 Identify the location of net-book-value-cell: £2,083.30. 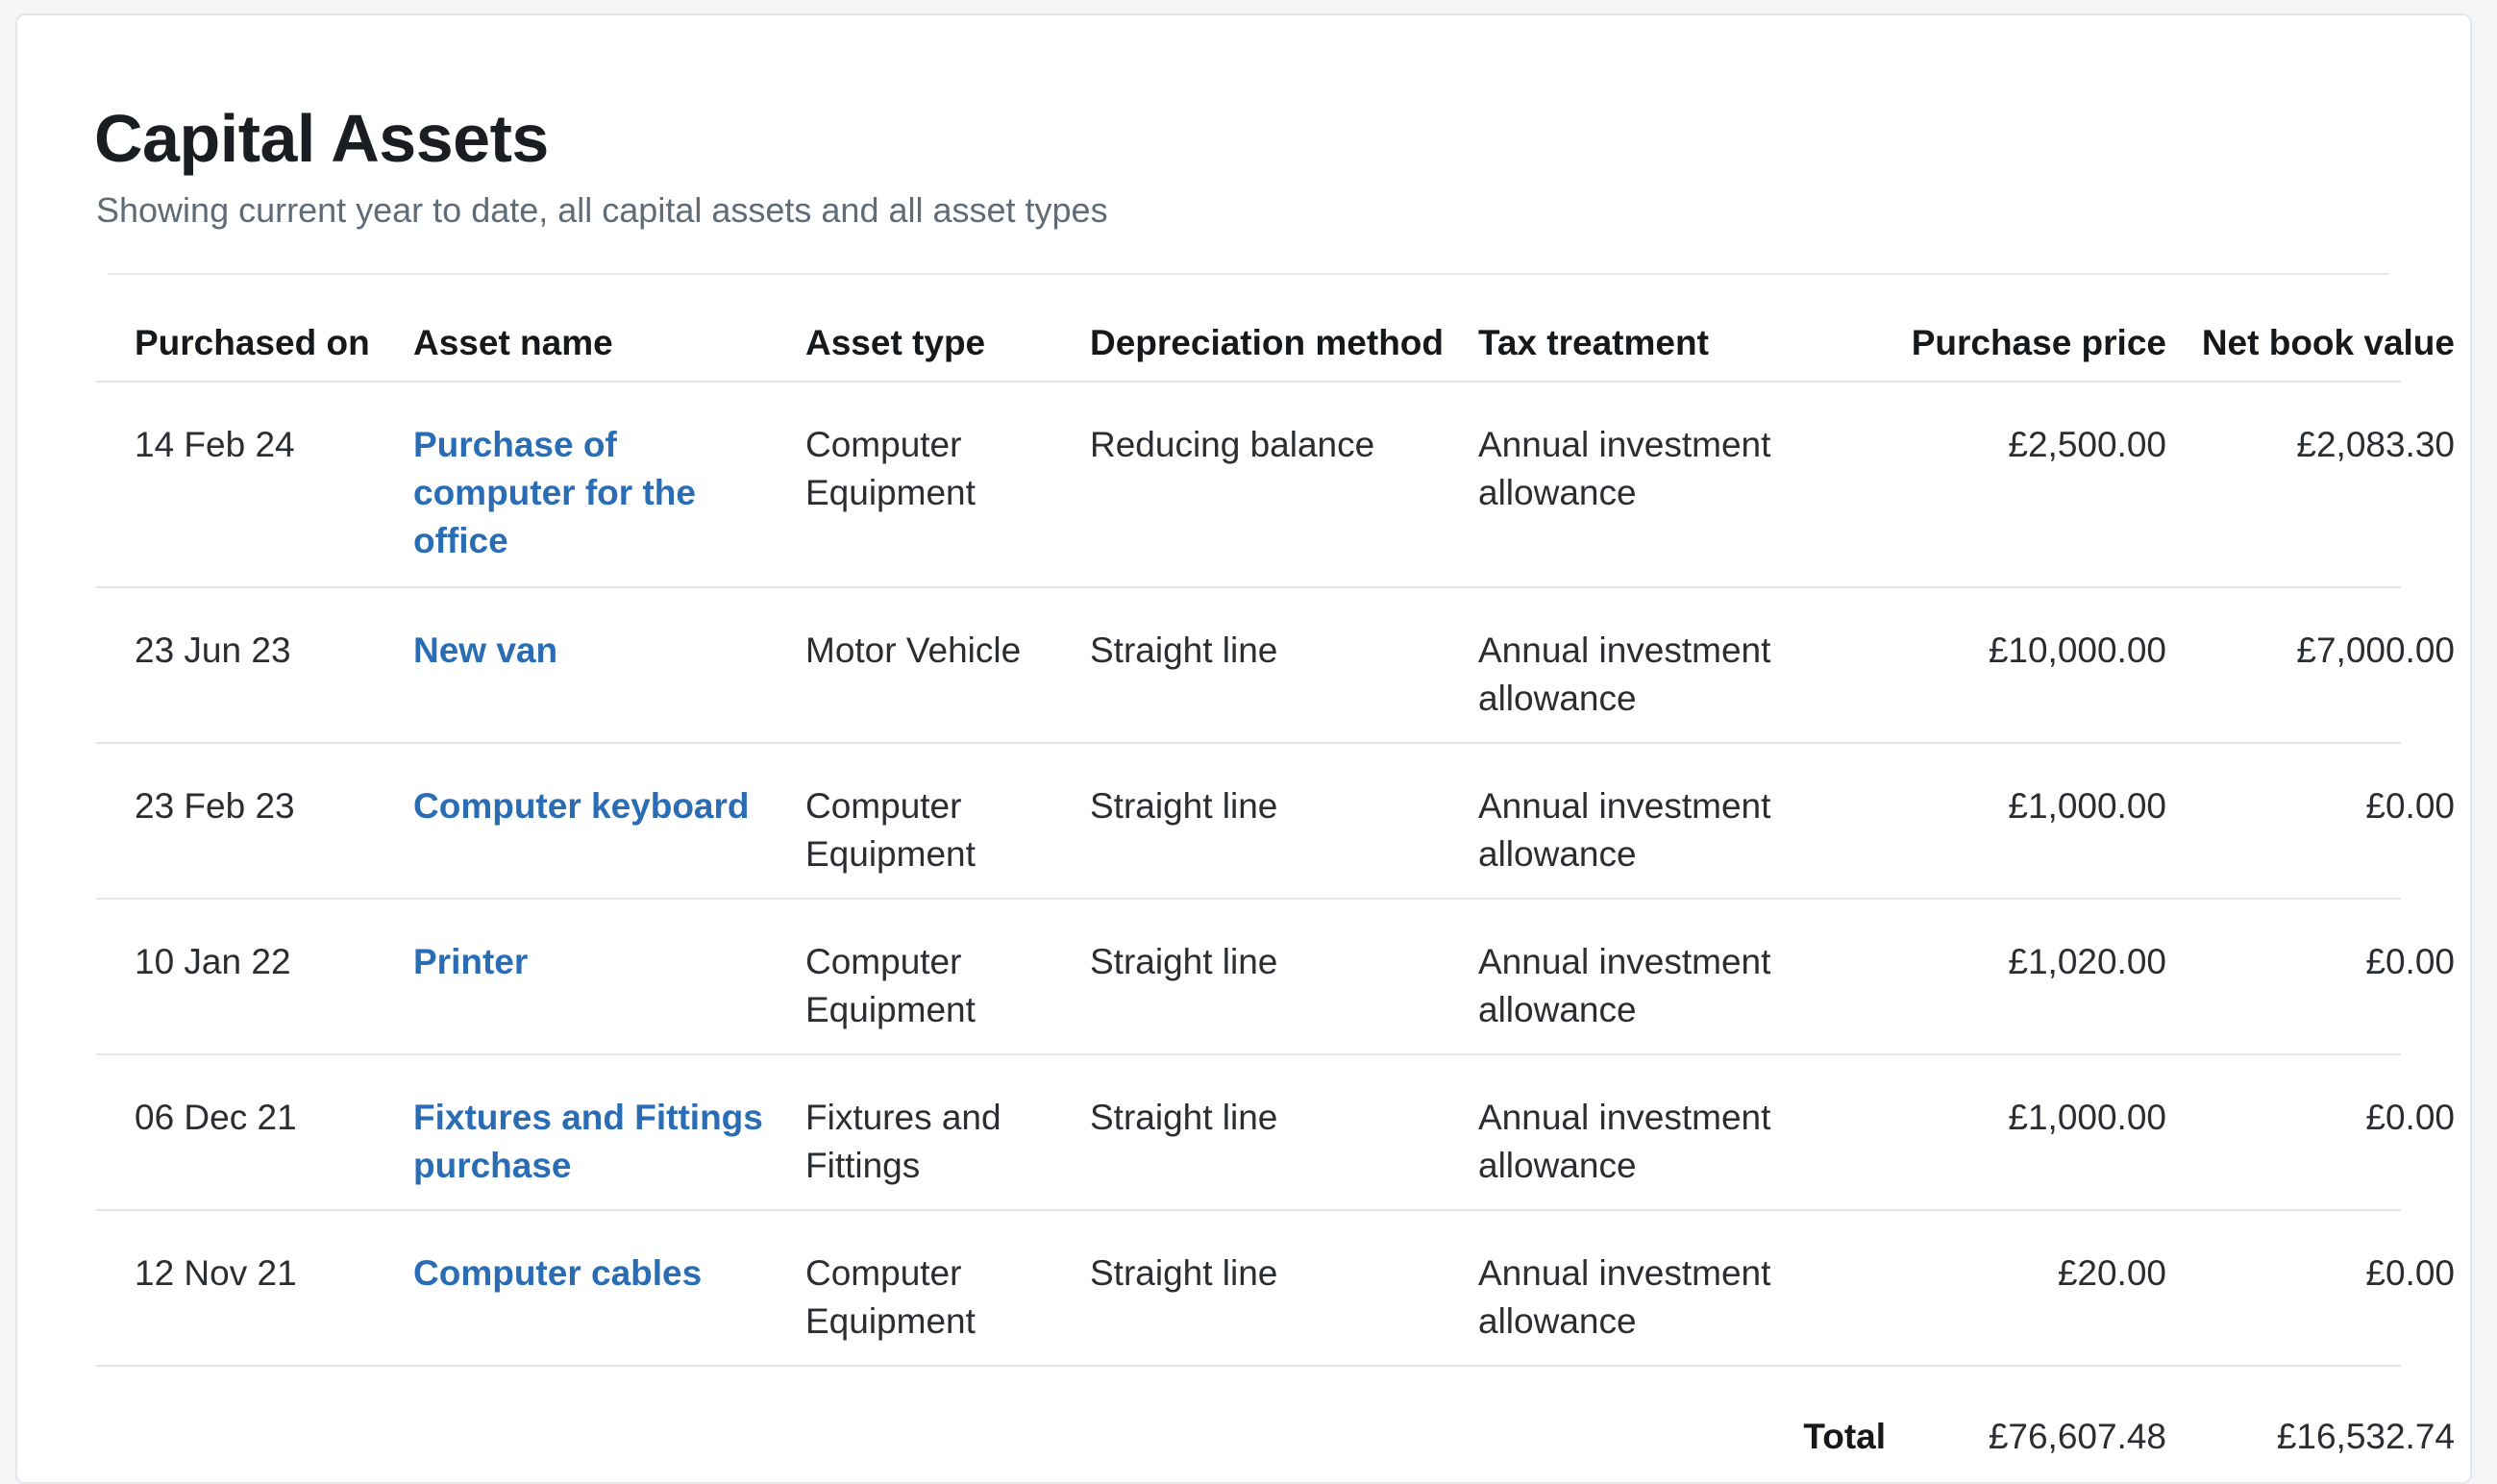
(2375, 444).